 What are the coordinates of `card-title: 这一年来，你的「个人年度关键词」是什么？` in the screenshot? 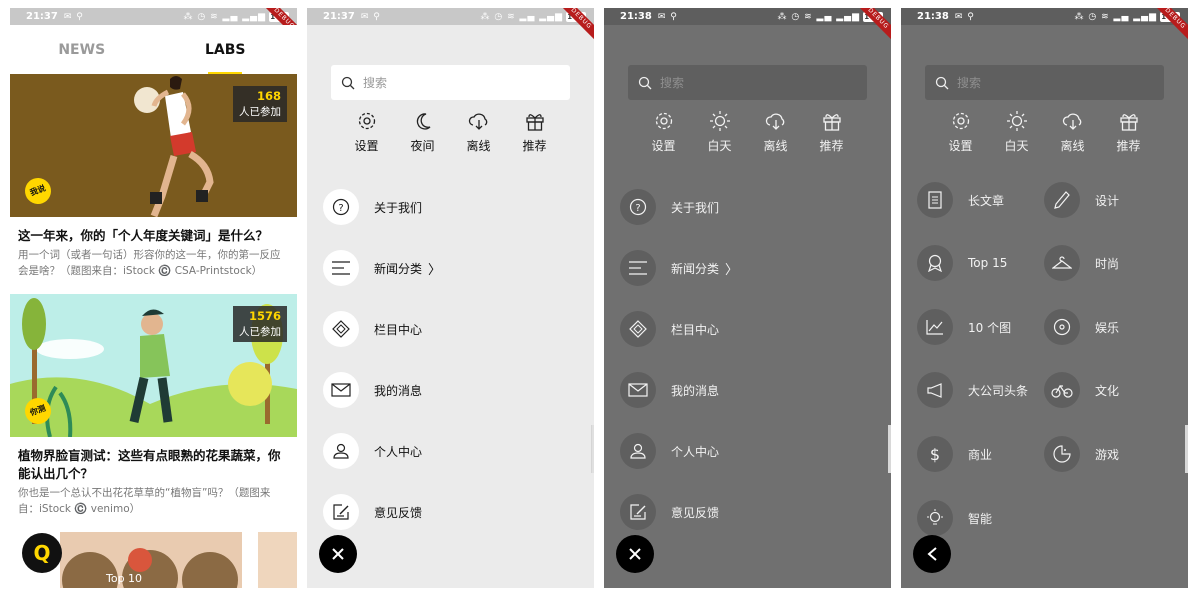 It's located at (153, 231).